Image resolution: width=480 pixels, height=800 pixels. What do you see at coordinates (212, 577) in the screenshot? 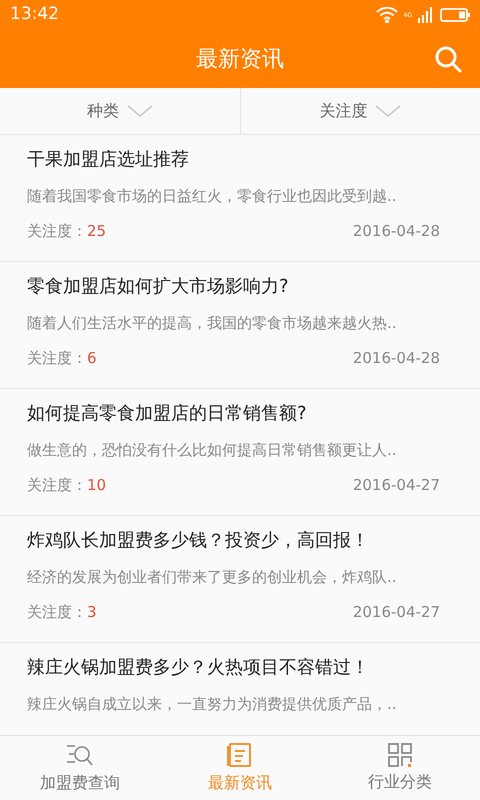
I see `article-summary: 经济的发展为创业者们带来了更多的创业机会，炸鸡队..` at bounding box center [212, 577].